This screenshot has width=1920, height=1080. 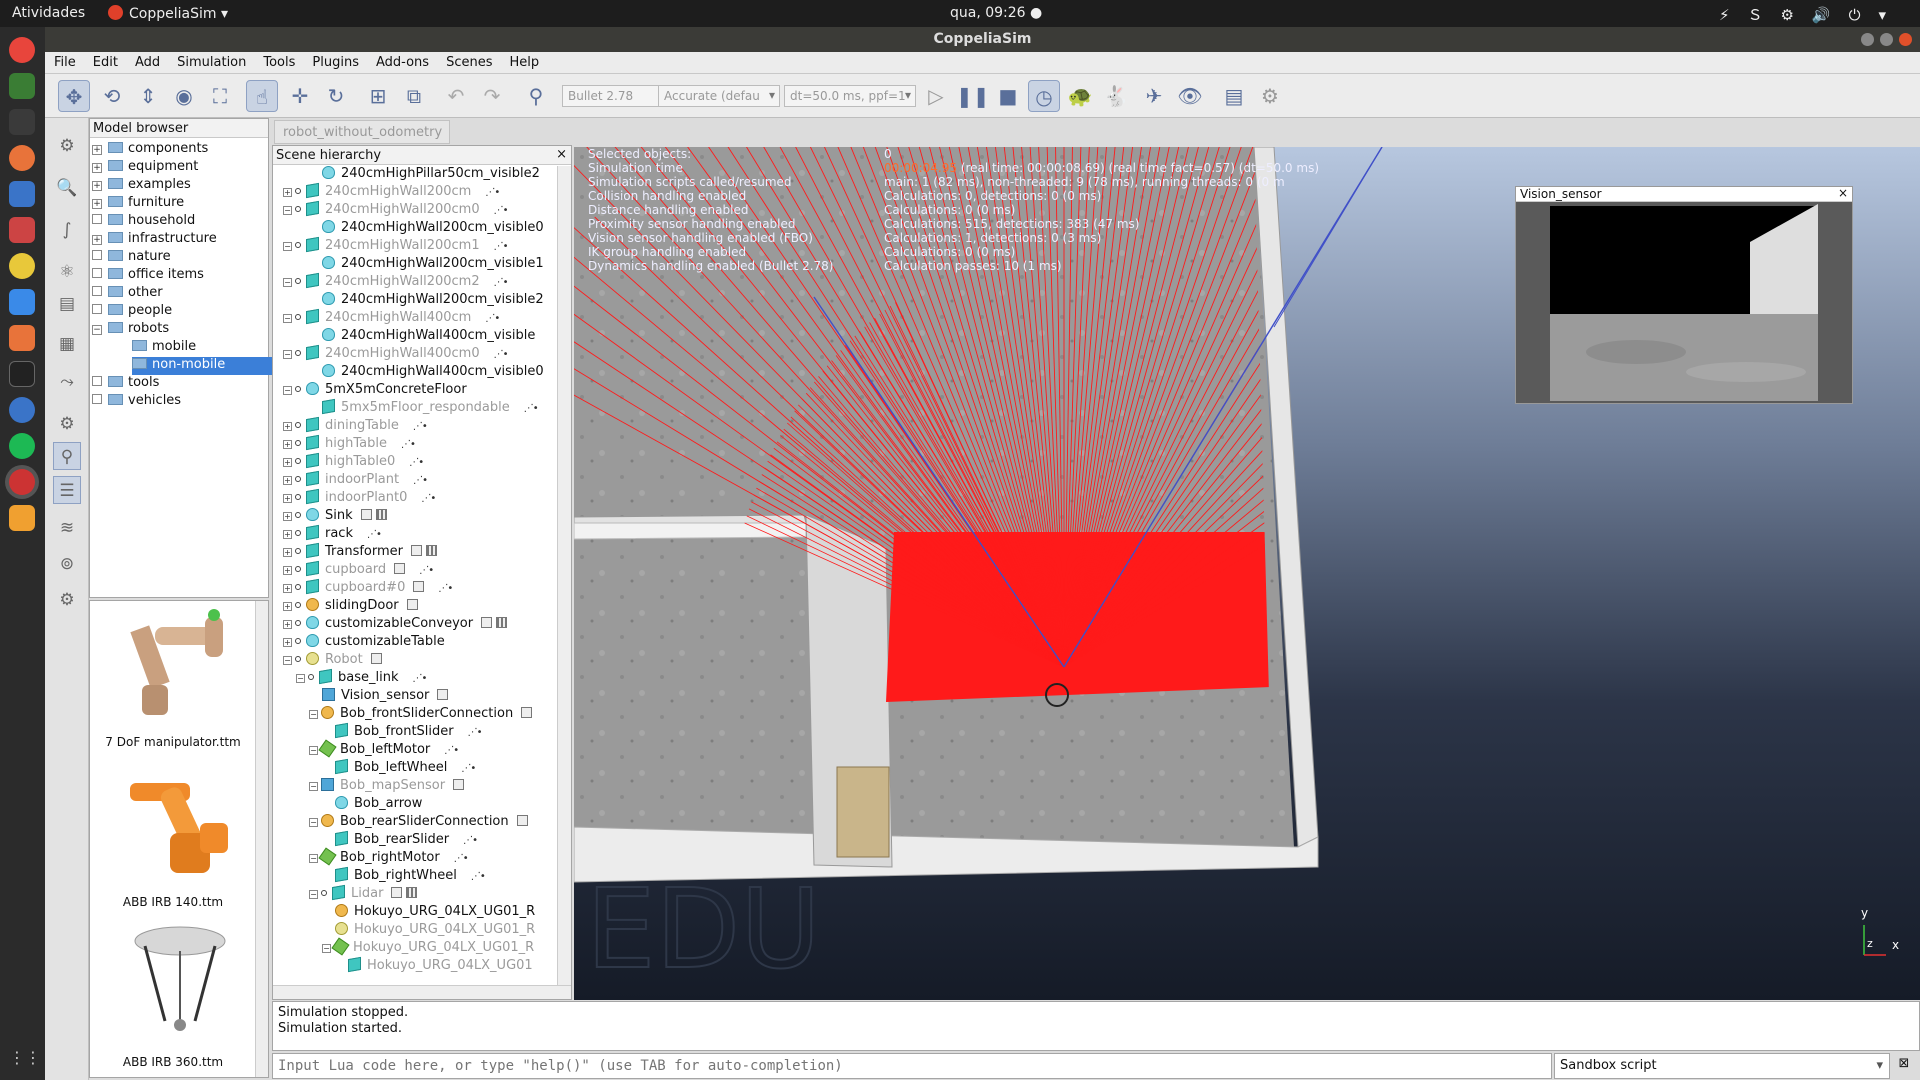 What do you see at coordinates (1843, 193) in the screenshot?
I see `close-vision-icon: ×` at bounding box center [1843, 193].